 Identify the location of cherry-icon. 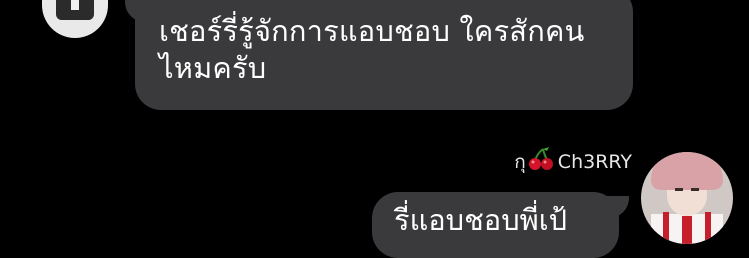
(541, 162).